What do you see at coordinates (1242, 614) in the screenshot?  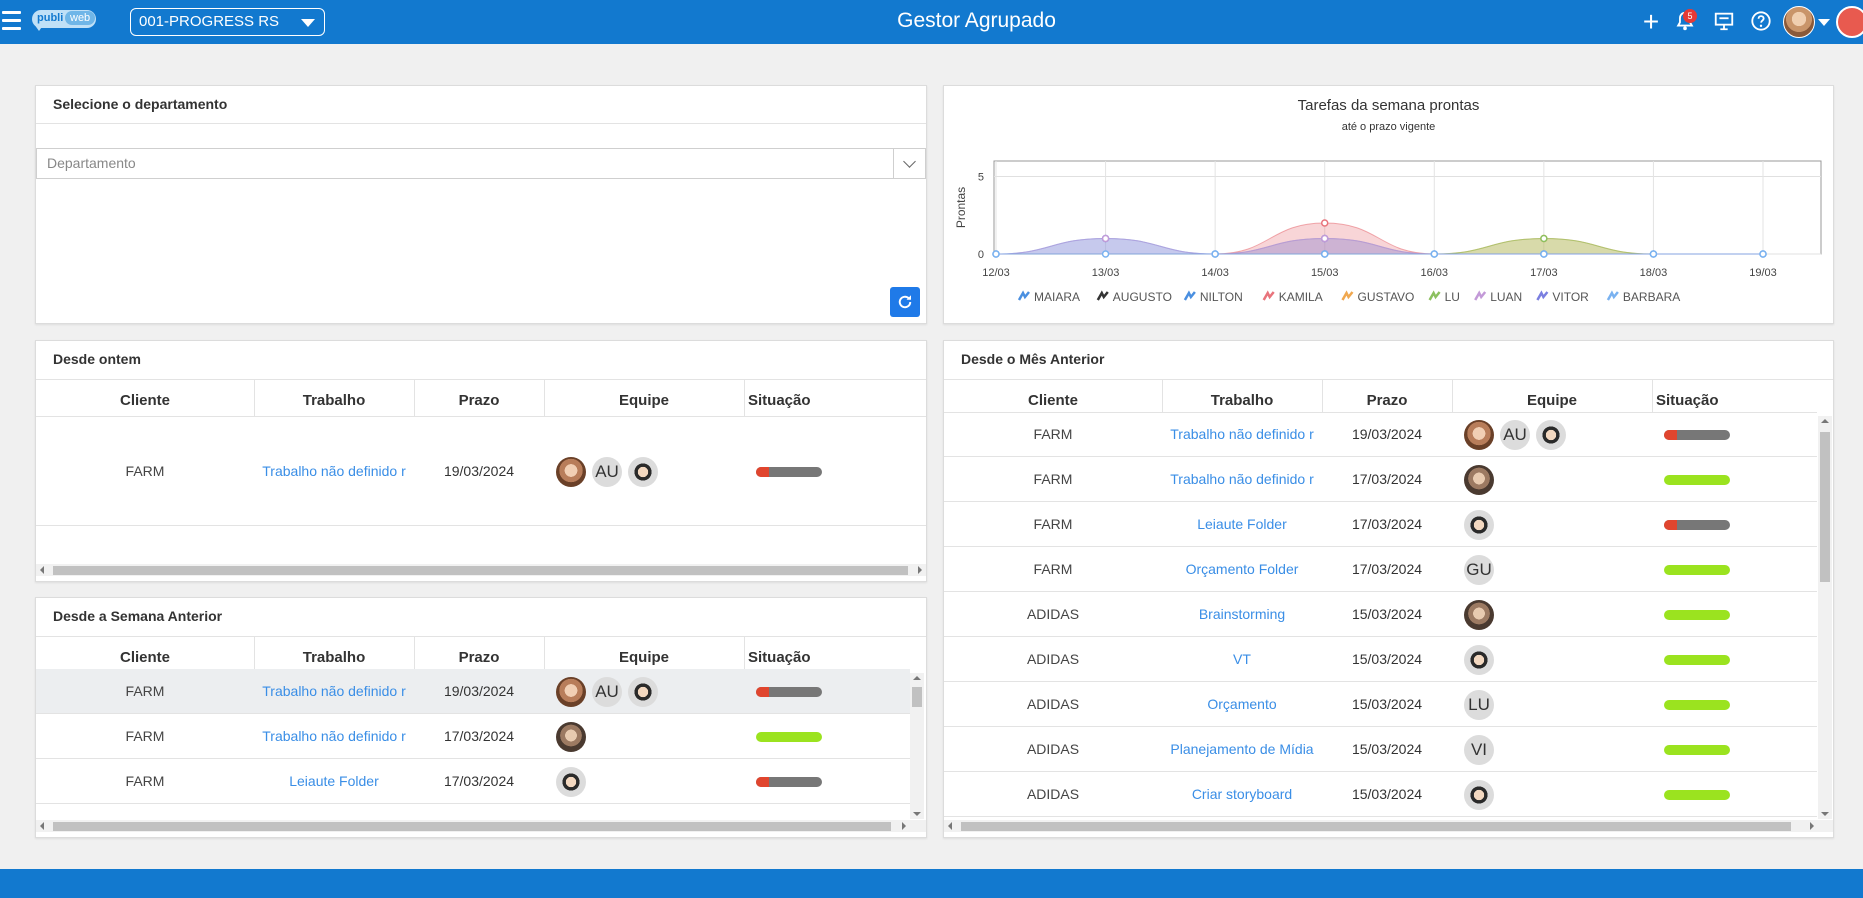 I see `cell-trabalho-link: Brainstorming` at bounding box center [1242, 614].